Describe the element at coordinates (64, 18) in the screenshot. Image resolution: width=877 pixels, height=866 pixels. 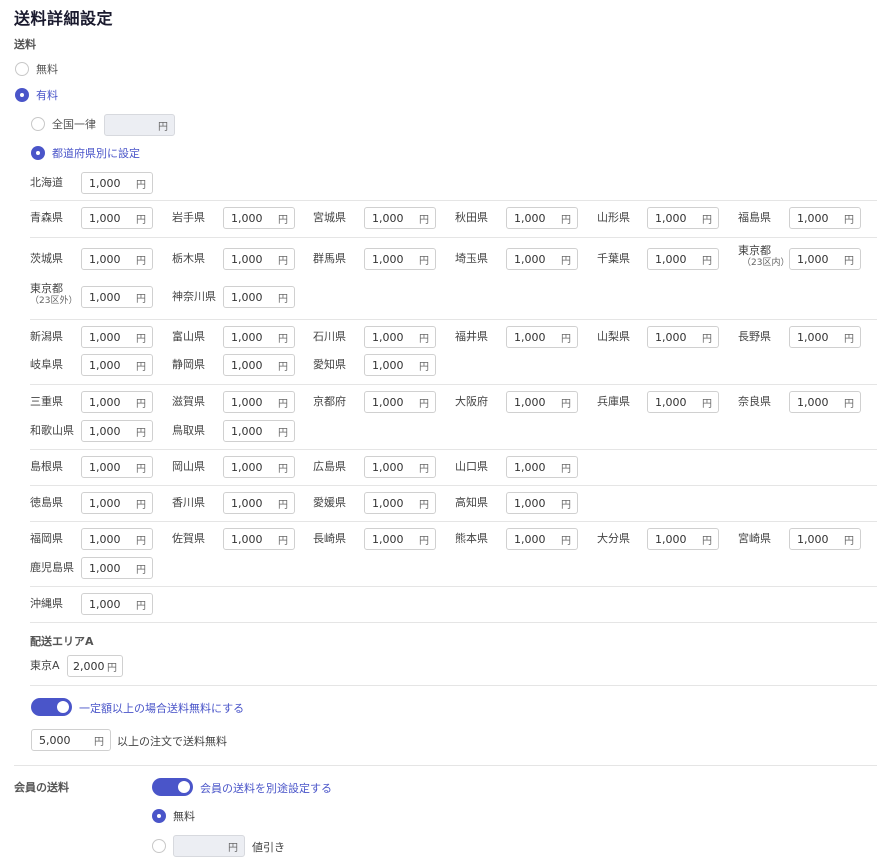
I see `page-title: 送料詳細設定` at that location.